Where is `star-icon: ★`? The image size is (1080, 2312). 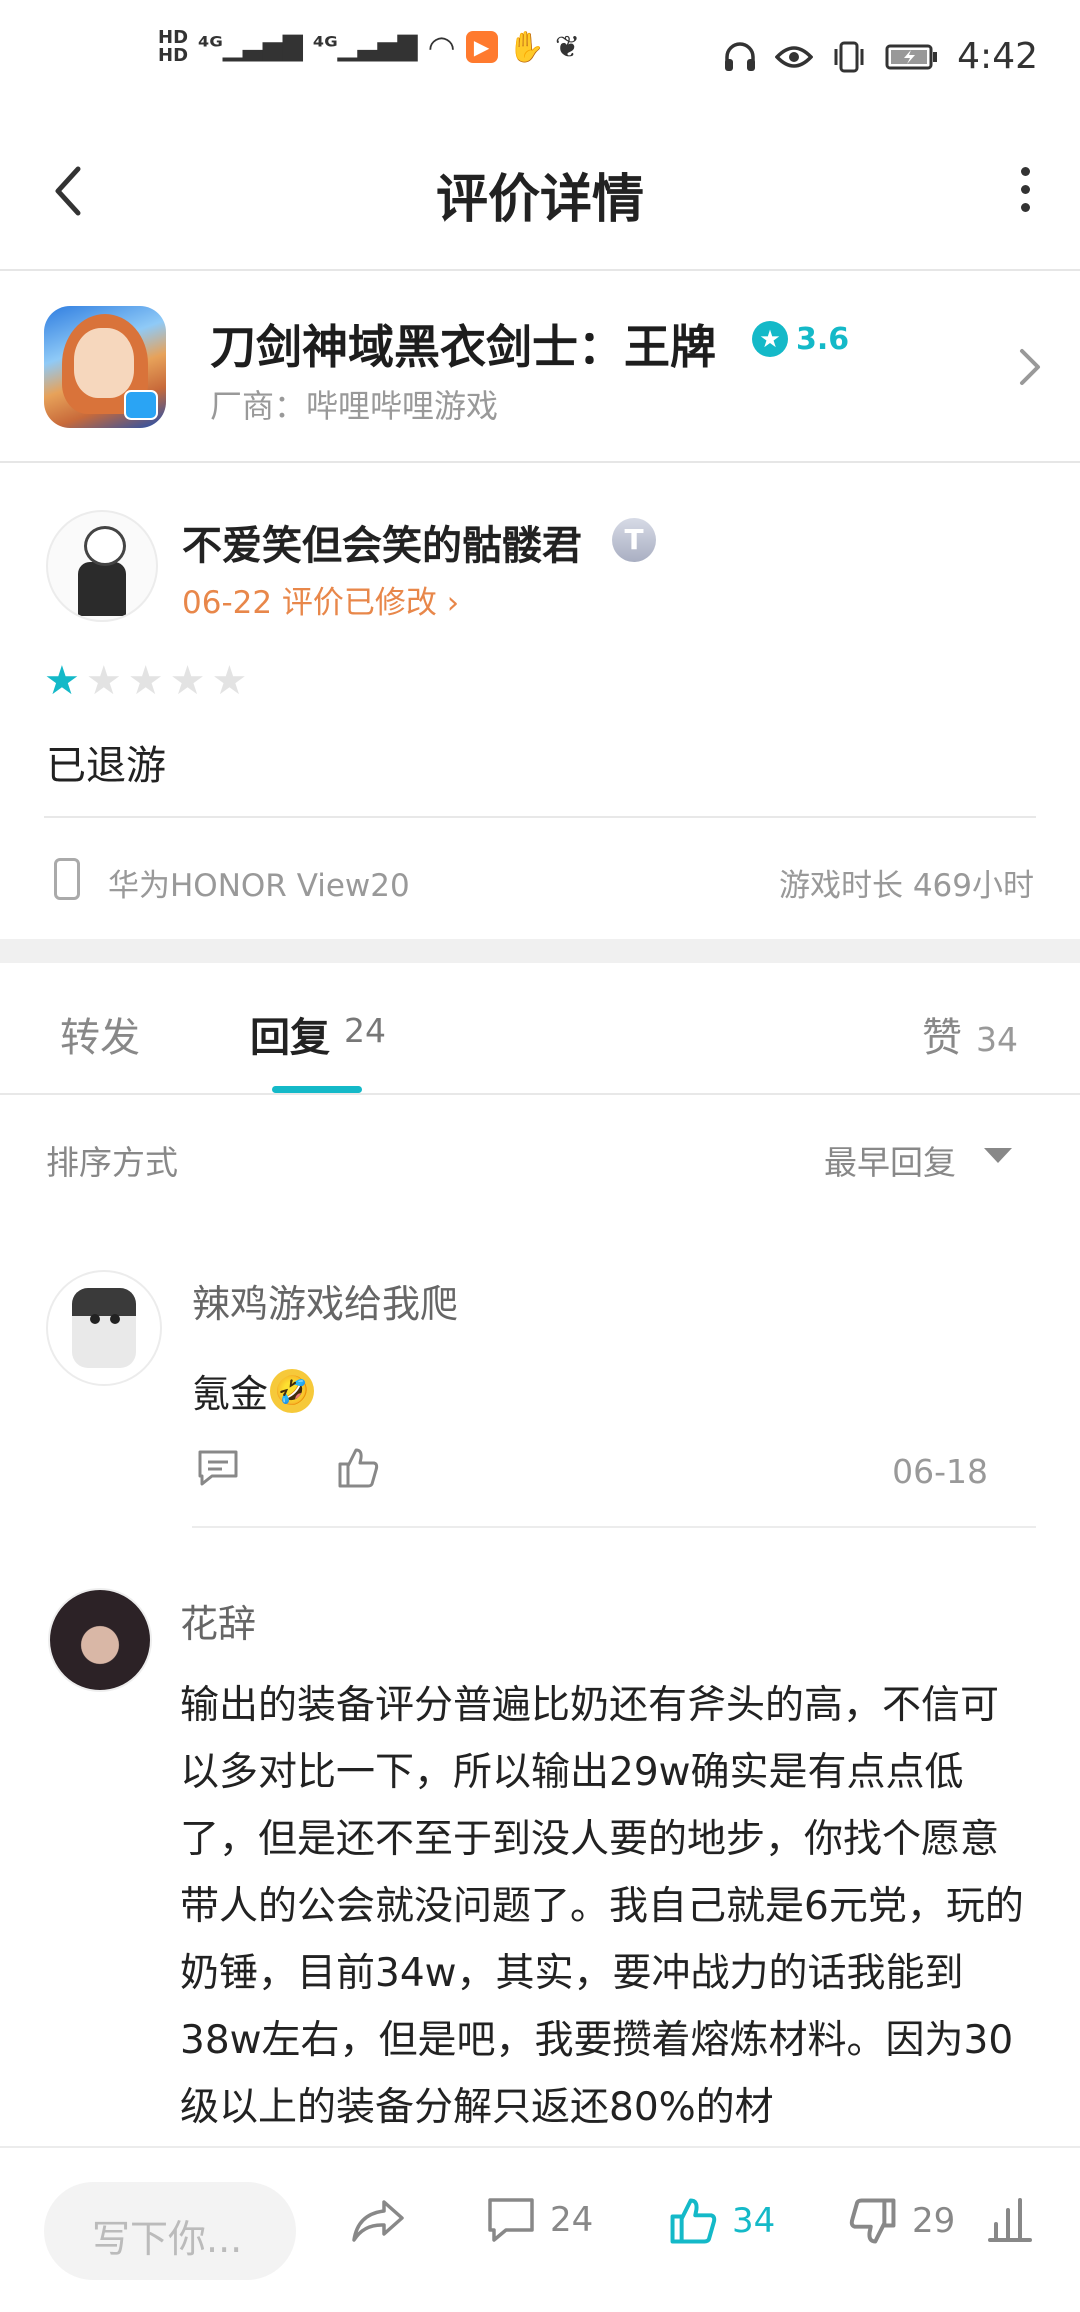 star-icon: ★ is located at coordinates (770, 339).